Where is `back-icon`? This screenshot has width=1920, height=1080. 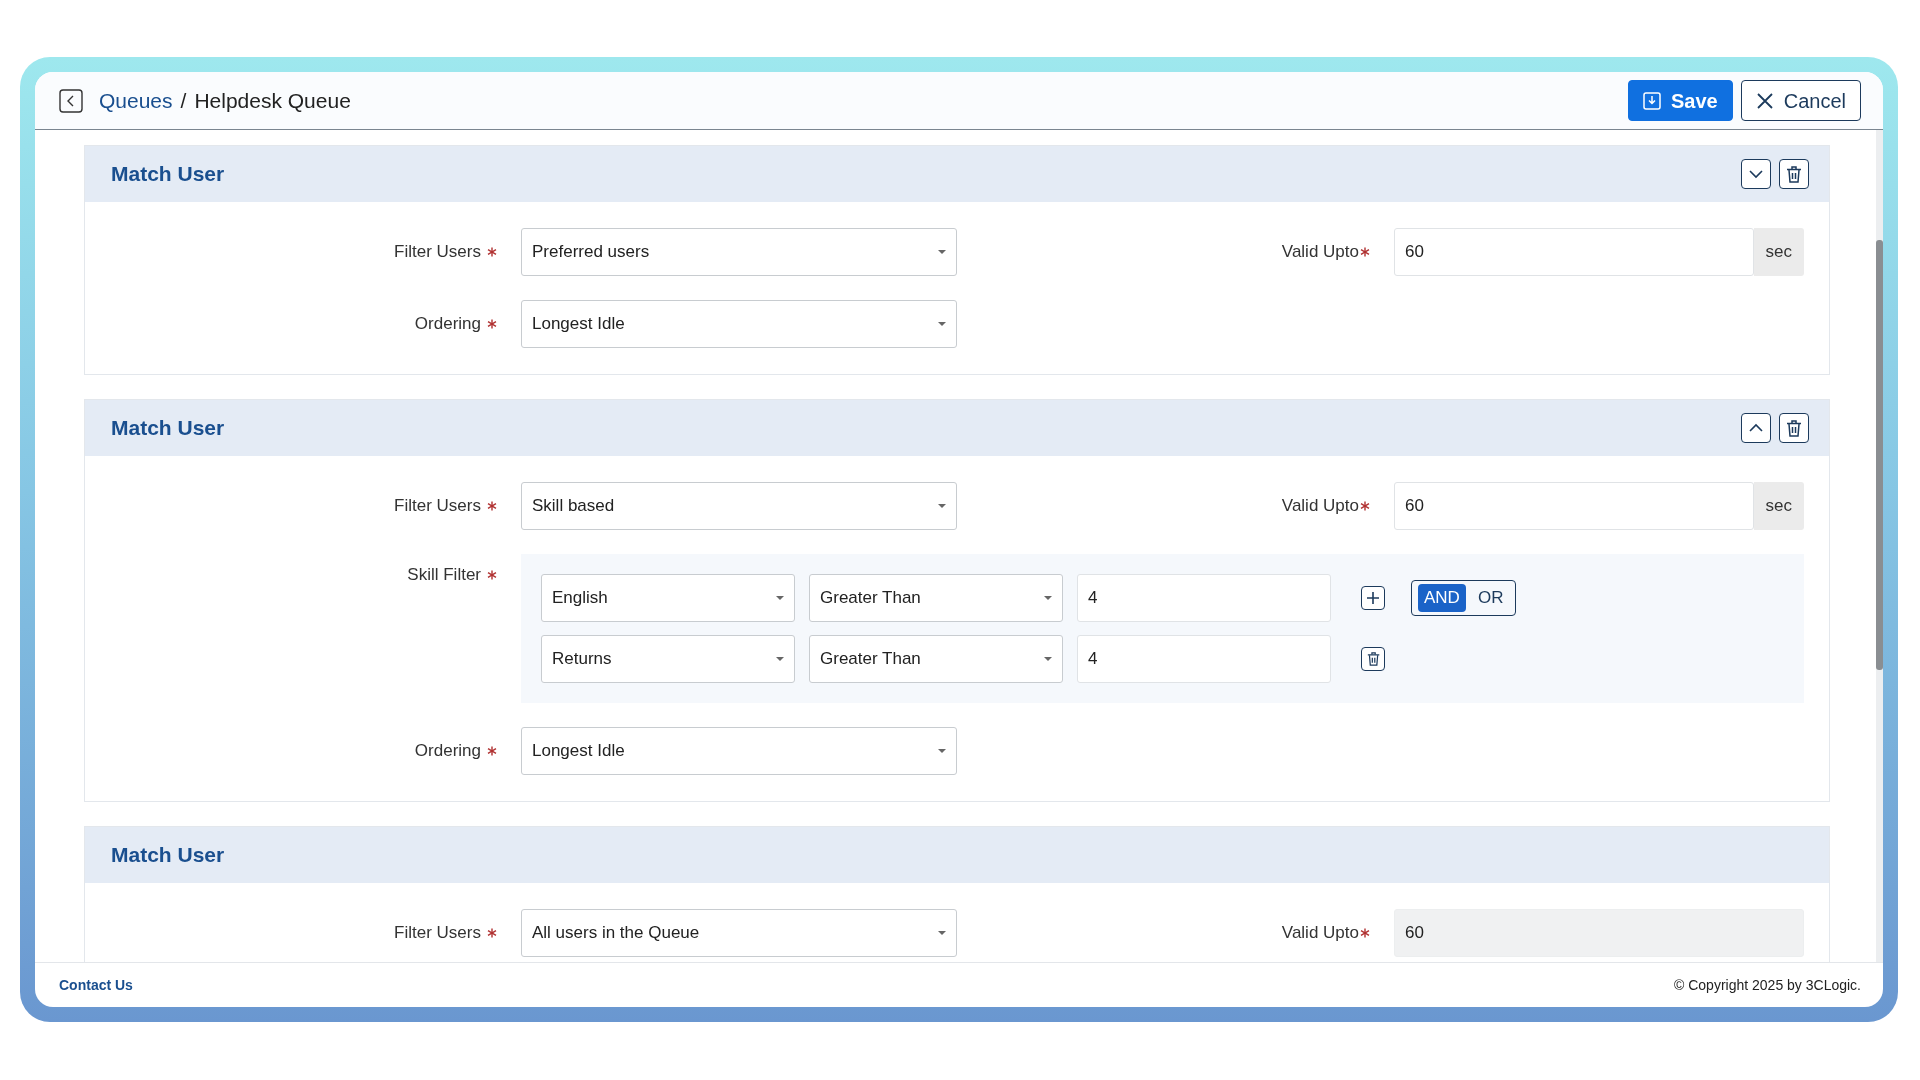 back-icon is located at coordinates (71, 100).